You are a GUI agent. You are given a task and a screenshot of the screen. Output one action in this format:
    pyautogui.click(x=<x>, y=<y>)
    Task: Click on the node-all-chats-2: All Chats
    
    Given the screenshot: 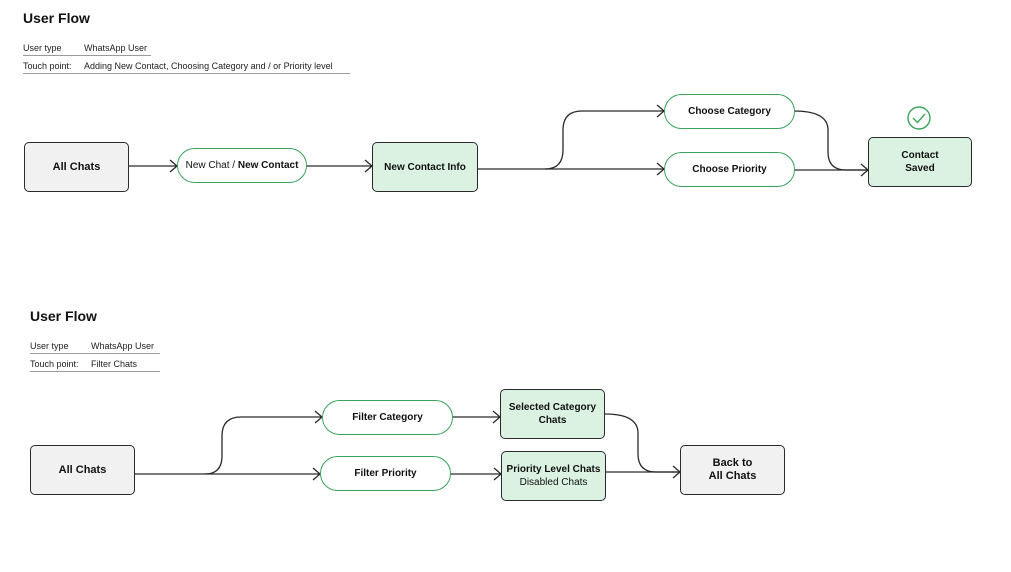 What is the action you would take?
    pyautogui.click(x=82, y=470)
    